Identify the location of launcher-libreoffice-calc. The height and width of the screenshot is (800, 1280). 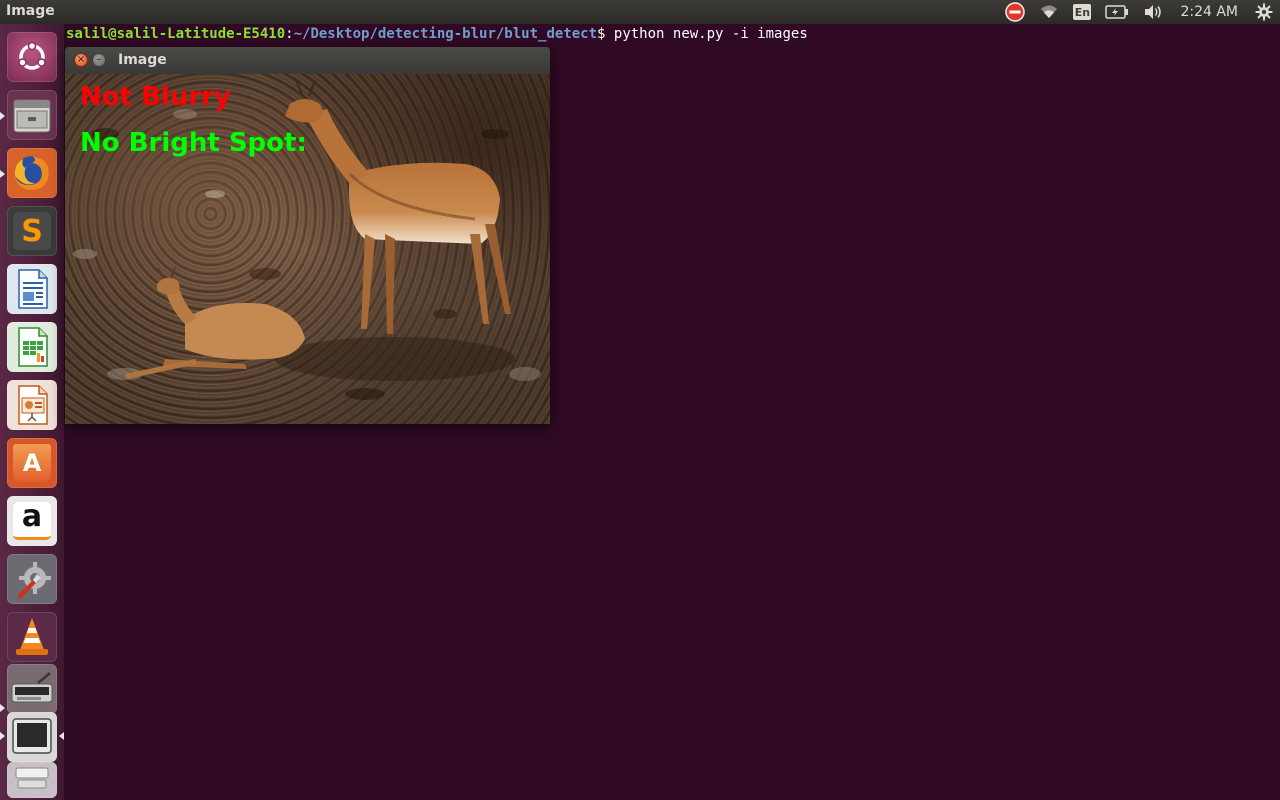
(32, 347).